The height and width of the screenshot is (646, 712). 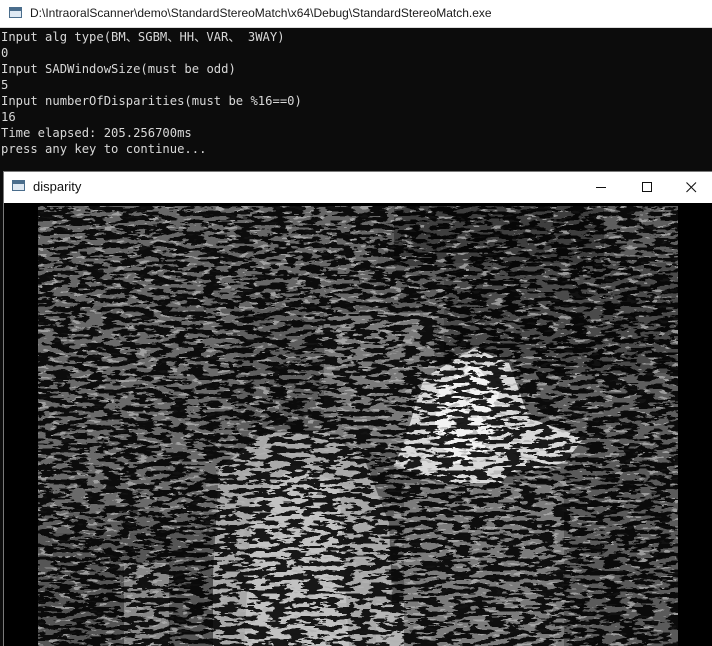 I want to click on maximize-button, so click(x=647, y=187).